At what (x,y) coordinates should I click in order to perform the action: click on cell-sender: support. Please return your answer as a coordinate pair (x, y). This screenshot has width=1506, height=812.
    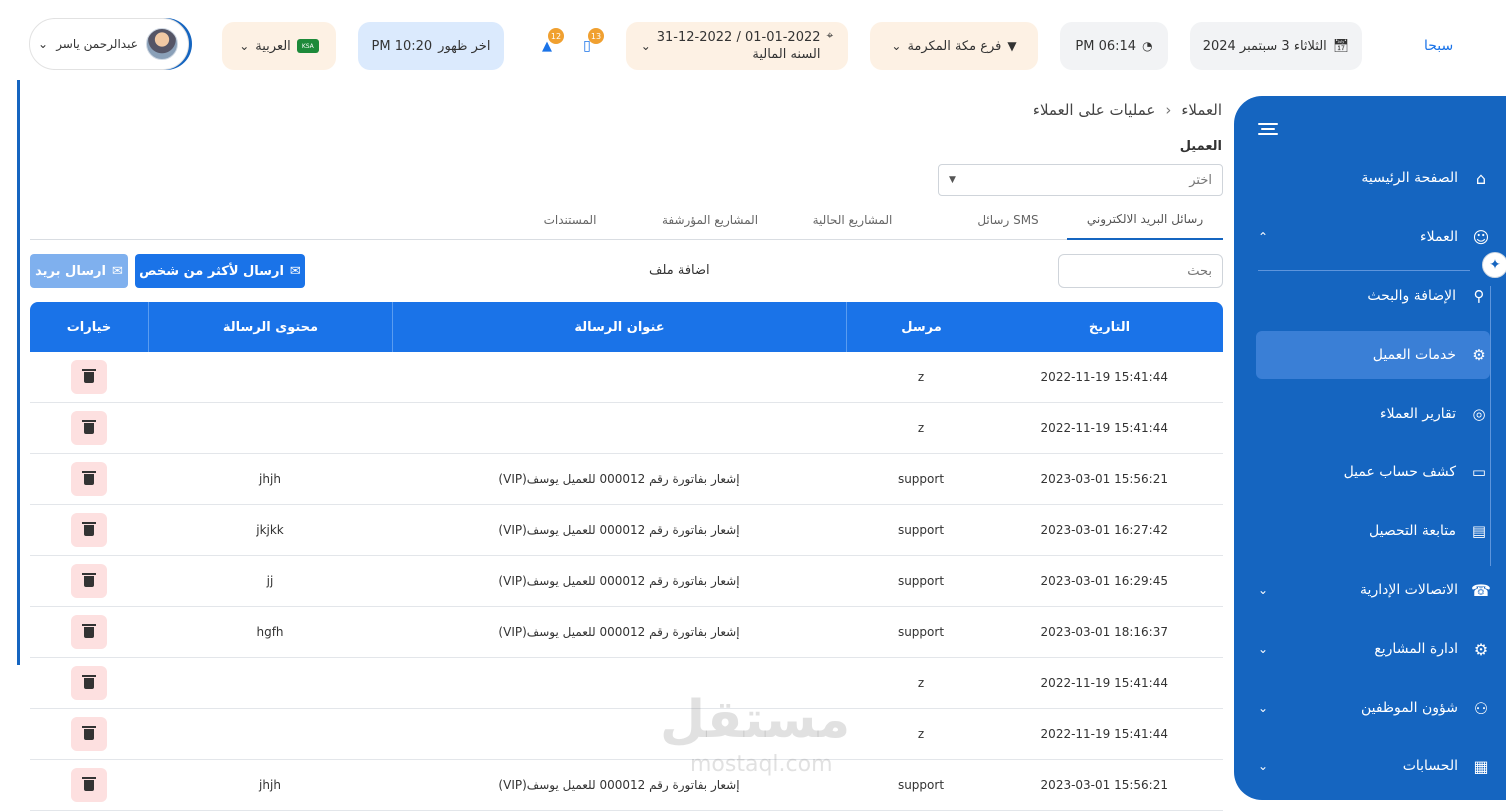
    Looking at the image, I should click on (921, 632).